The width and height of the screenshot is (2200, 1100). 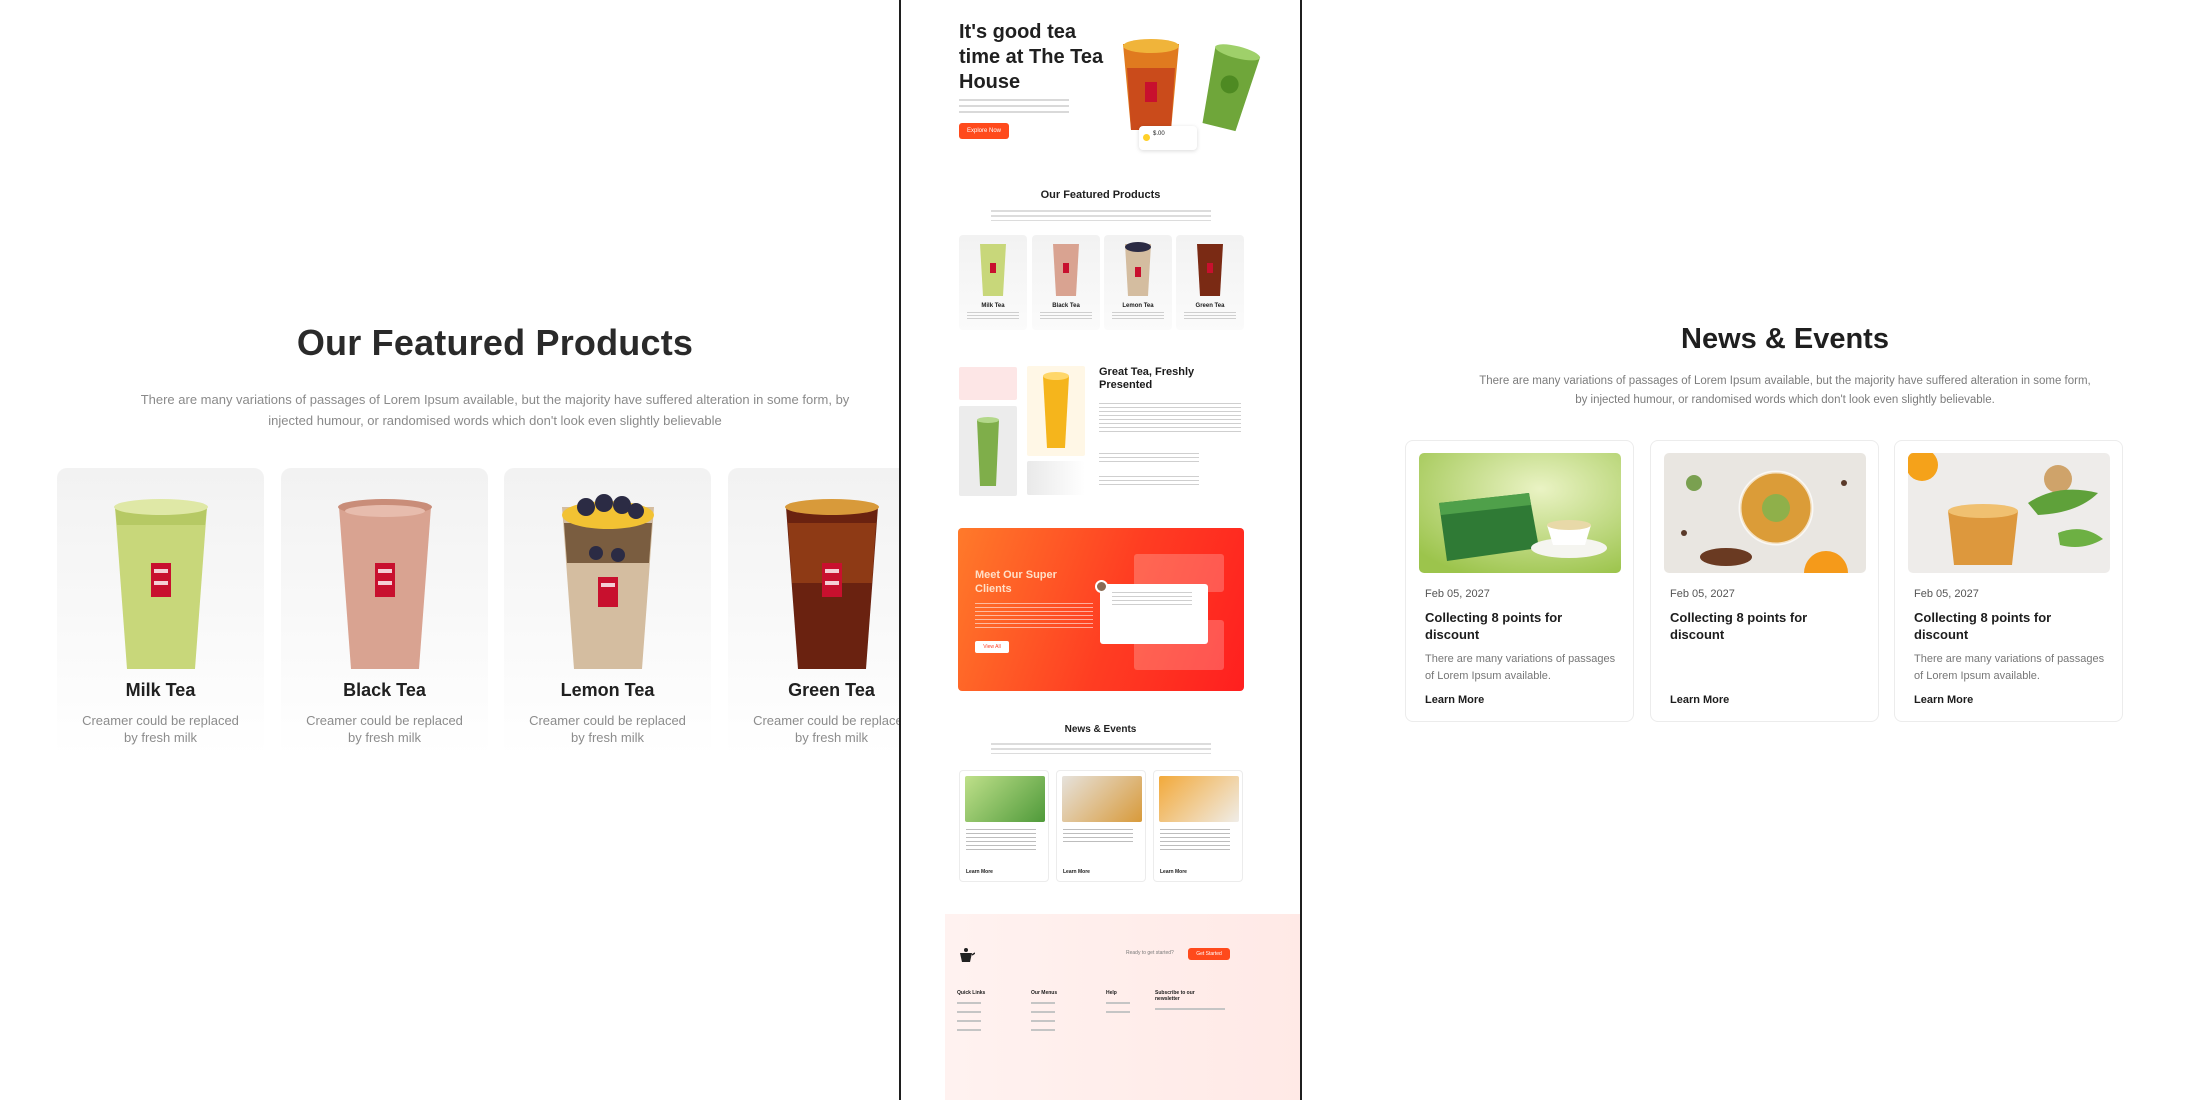 I want to click on about-paragraph, so click(x=1170, y=418).